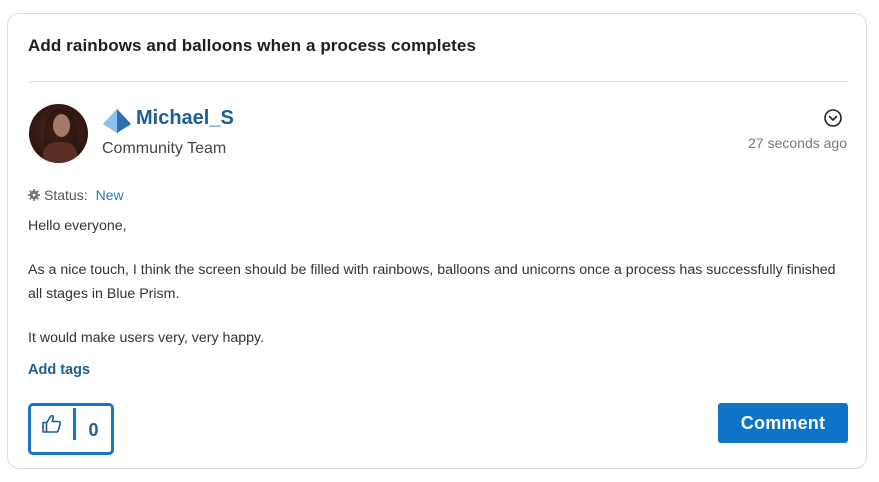 This screenshot has width=879, height=482. Describe the element at coordinates (61, 125) in the screenshot. I see `avatar-face` at that location.